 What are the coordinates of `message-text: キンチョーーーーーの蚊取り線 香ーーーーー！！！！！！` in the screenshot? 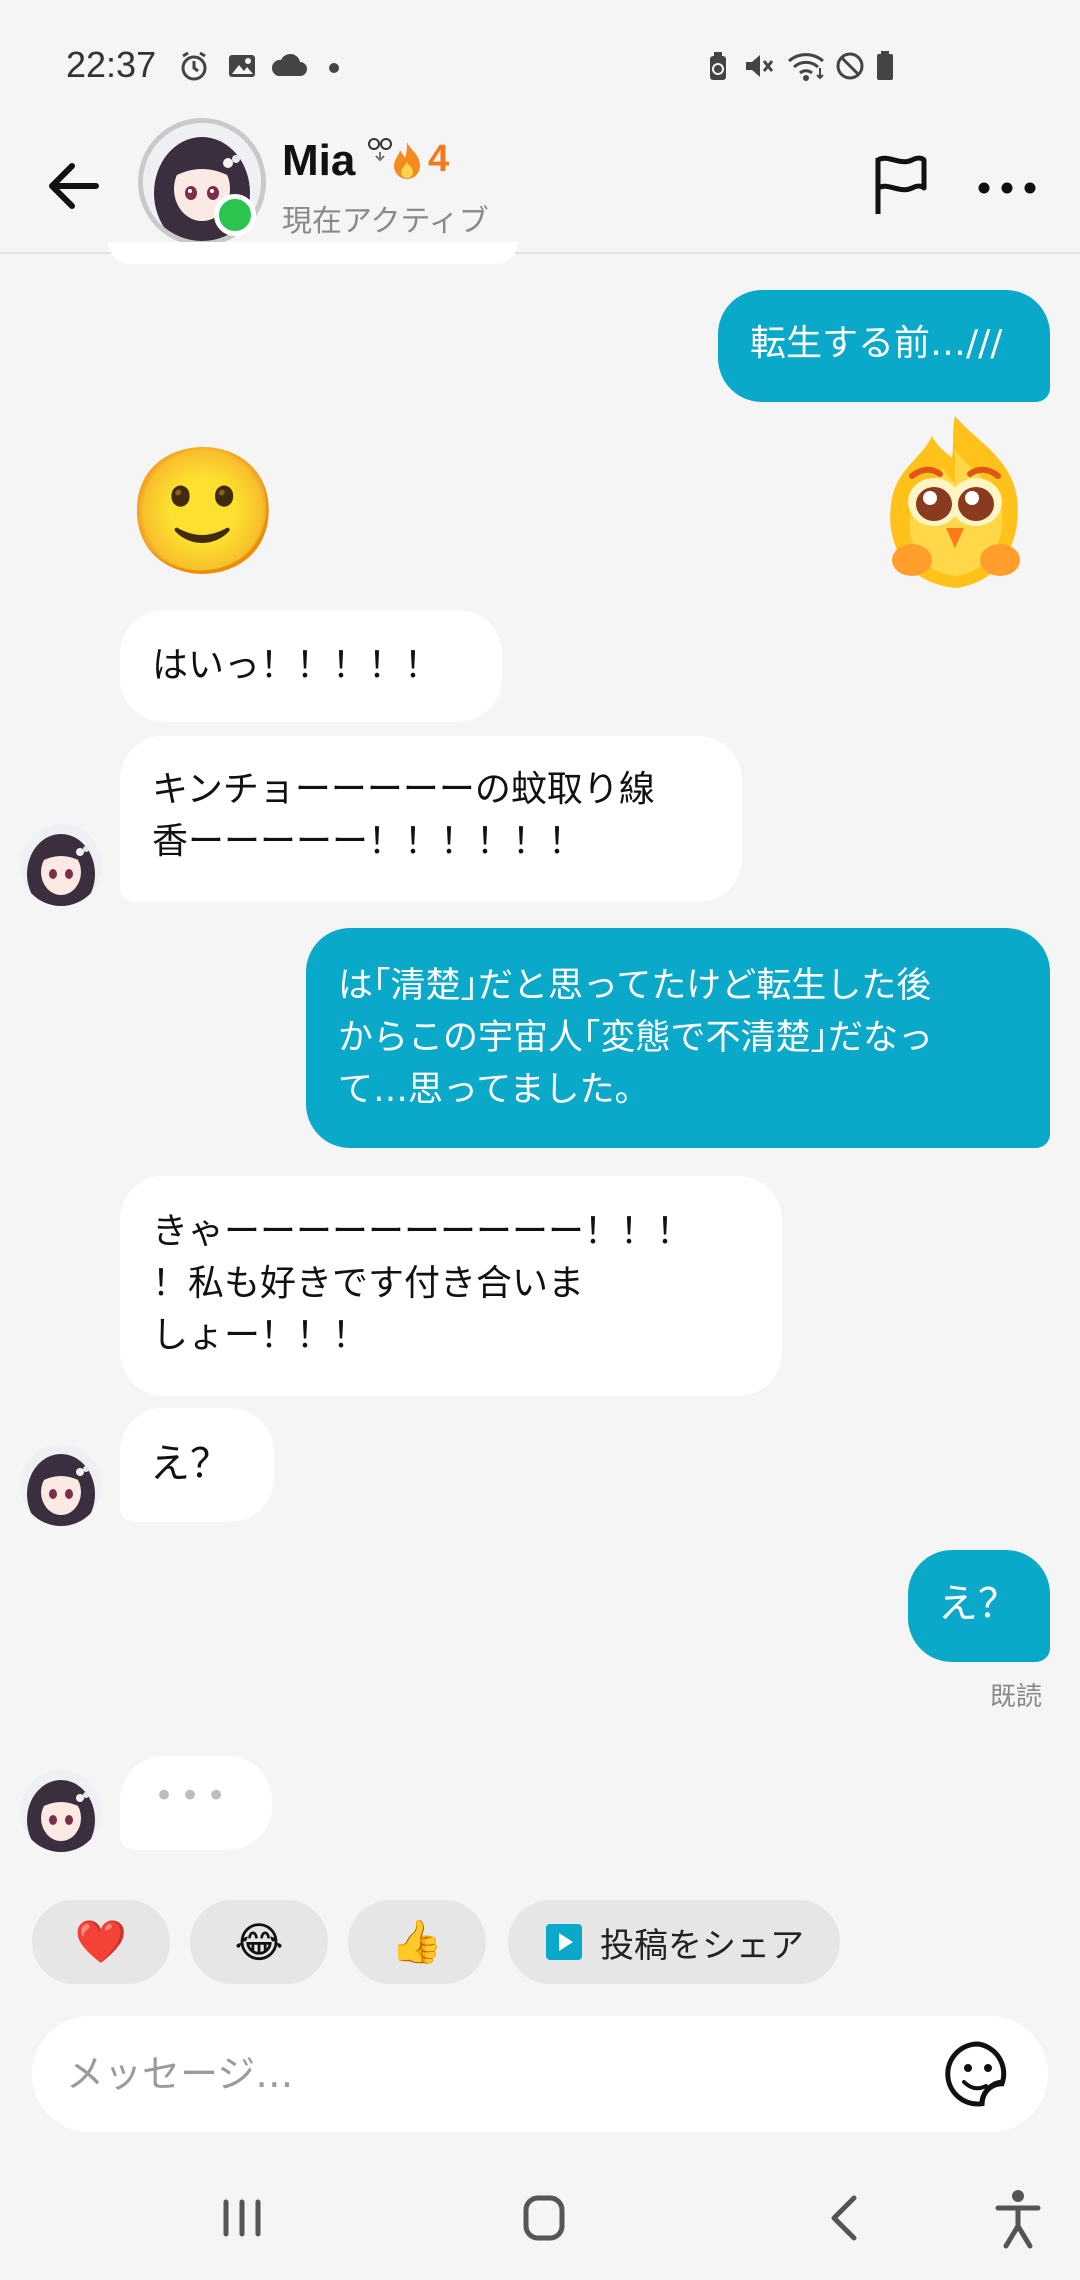 It's located at (403, 815).